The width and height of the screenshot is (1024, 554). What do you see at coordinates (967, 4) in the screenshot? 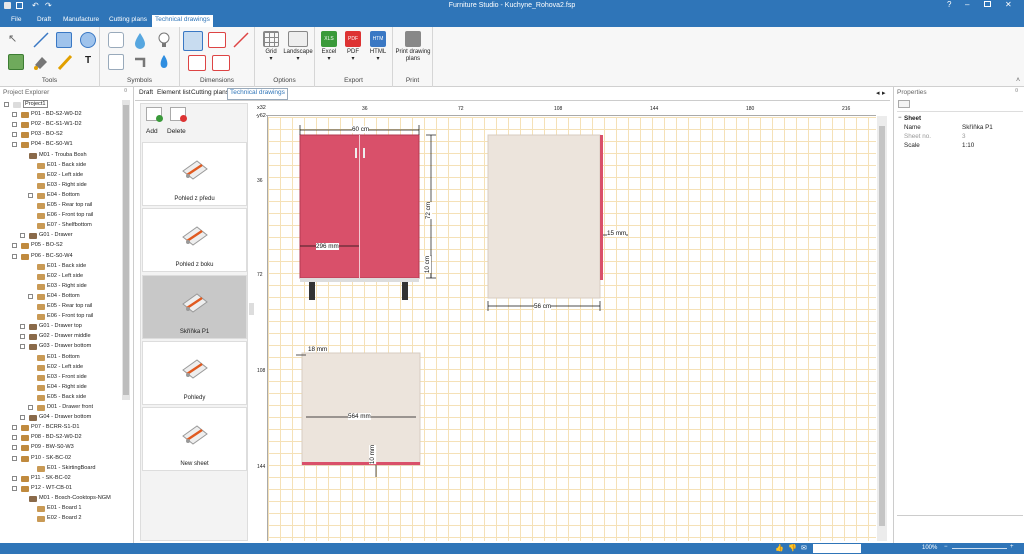
I see `minimize-icon: –` at bounding box center [967, 4].